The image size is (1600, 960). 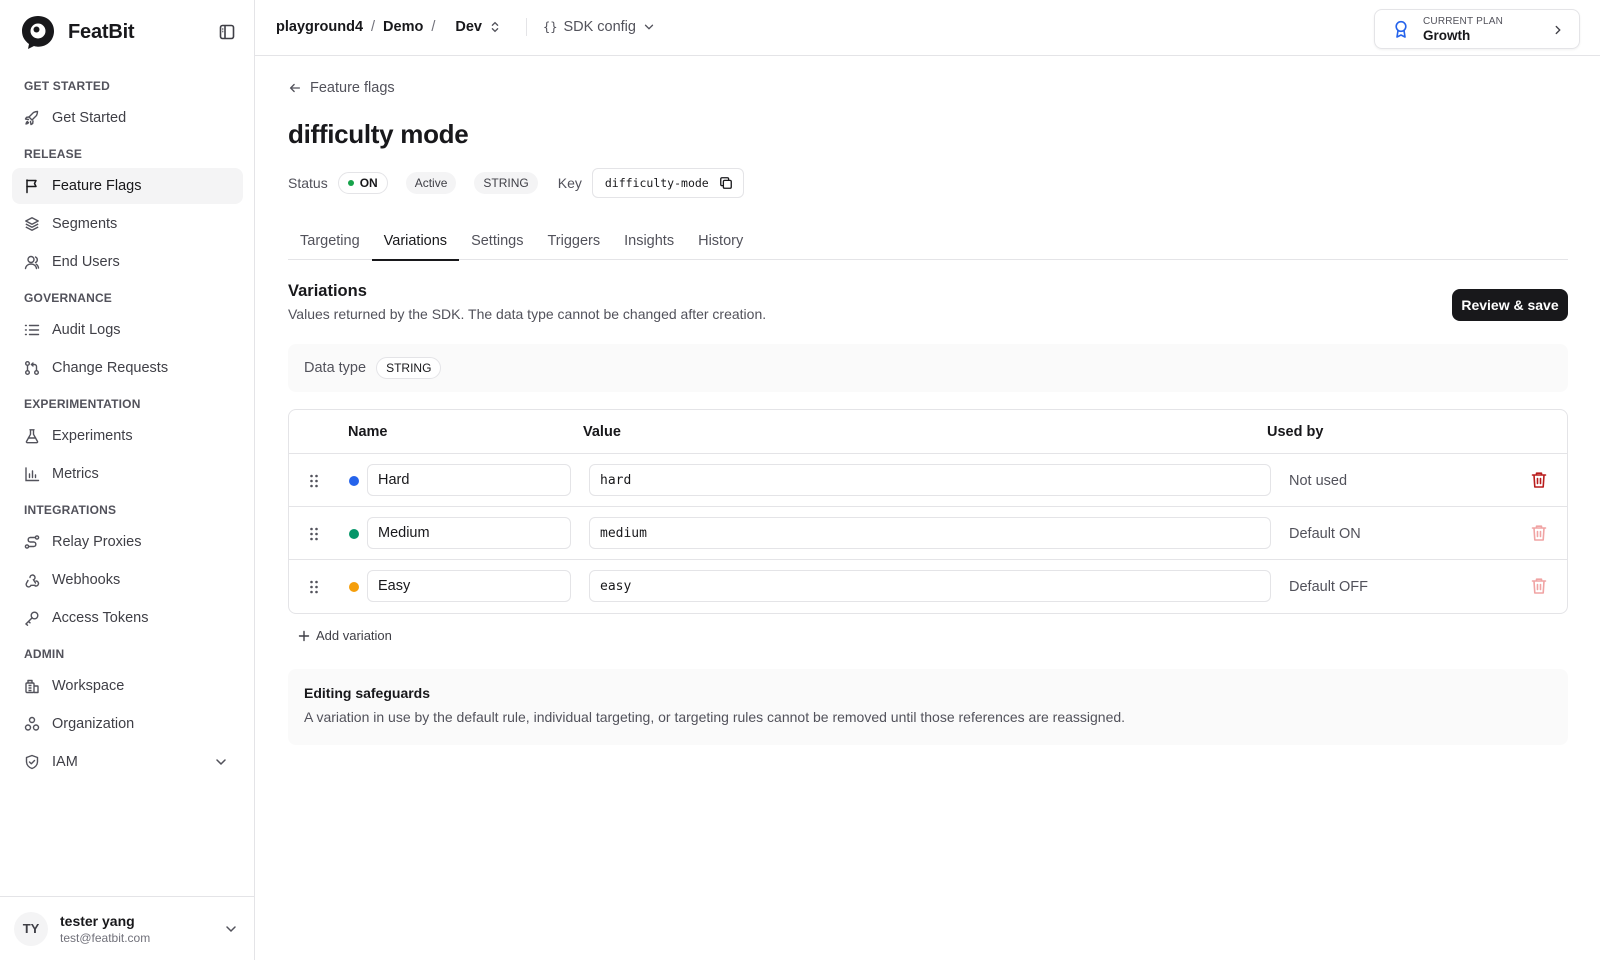 I want to click on sidebar-item-label: Segments, so click(x=85, y=224).